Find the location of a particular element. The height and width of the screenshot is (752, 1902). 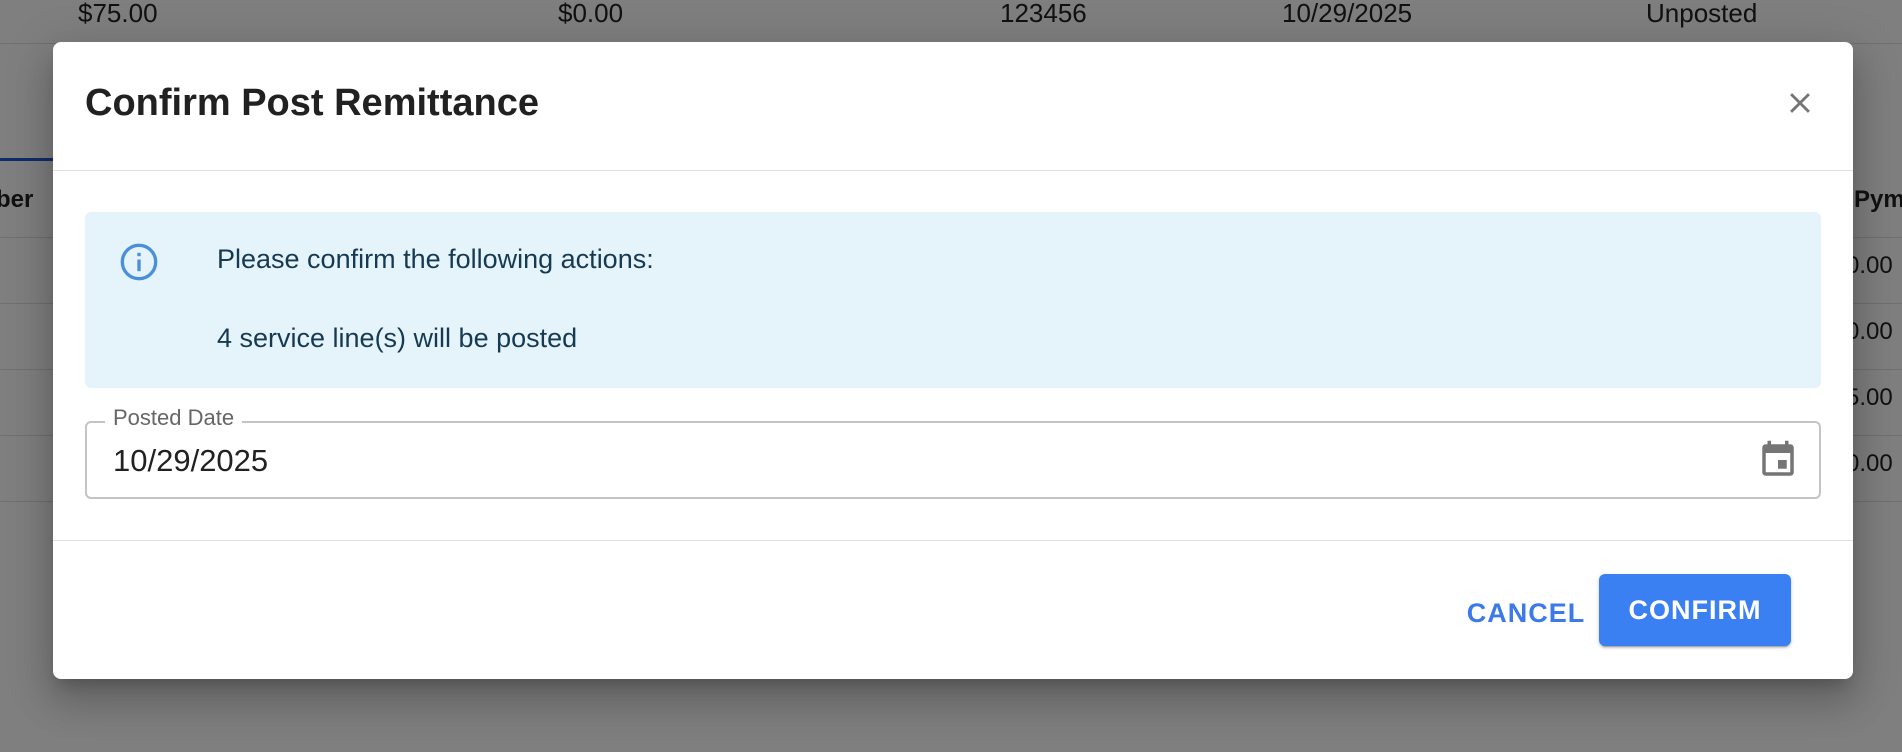

info-circle-icon is located at coordinates (139, 262).